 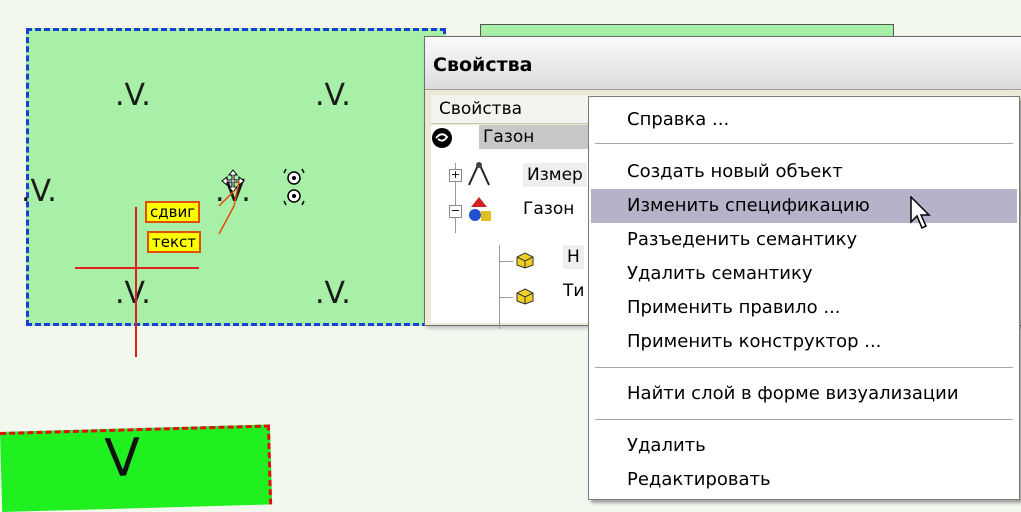 I want to click on window-title: Свойства, so click(x=483, y=65).